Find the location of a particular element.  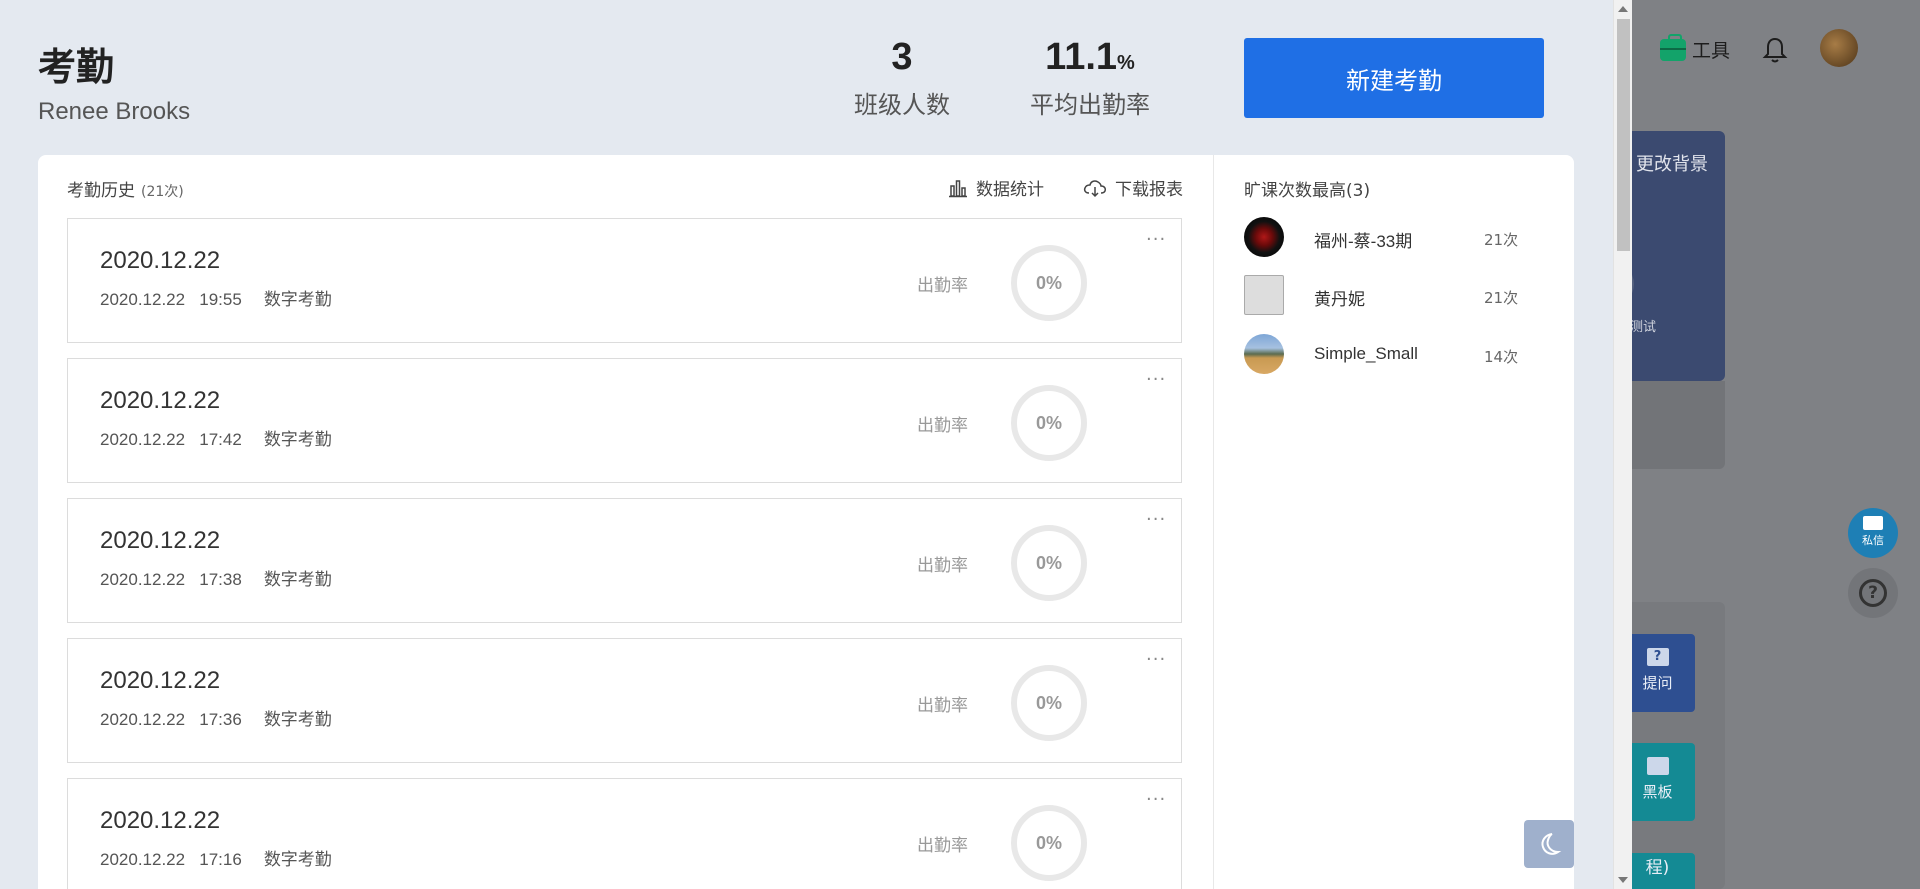

data-statistics-link: 数据统计 is located at coordinates (996, 187).